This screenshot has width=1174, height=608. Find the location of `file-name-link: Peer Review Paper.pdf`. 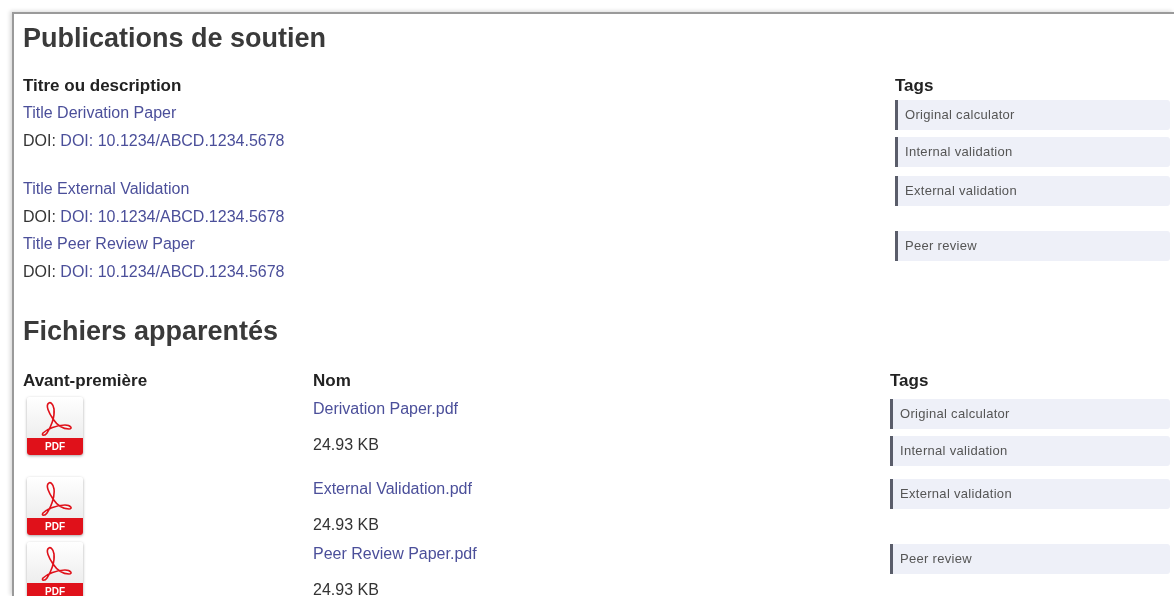

file-name-link: Peer Review Paper.pdf is located at coordinates (395, 553).